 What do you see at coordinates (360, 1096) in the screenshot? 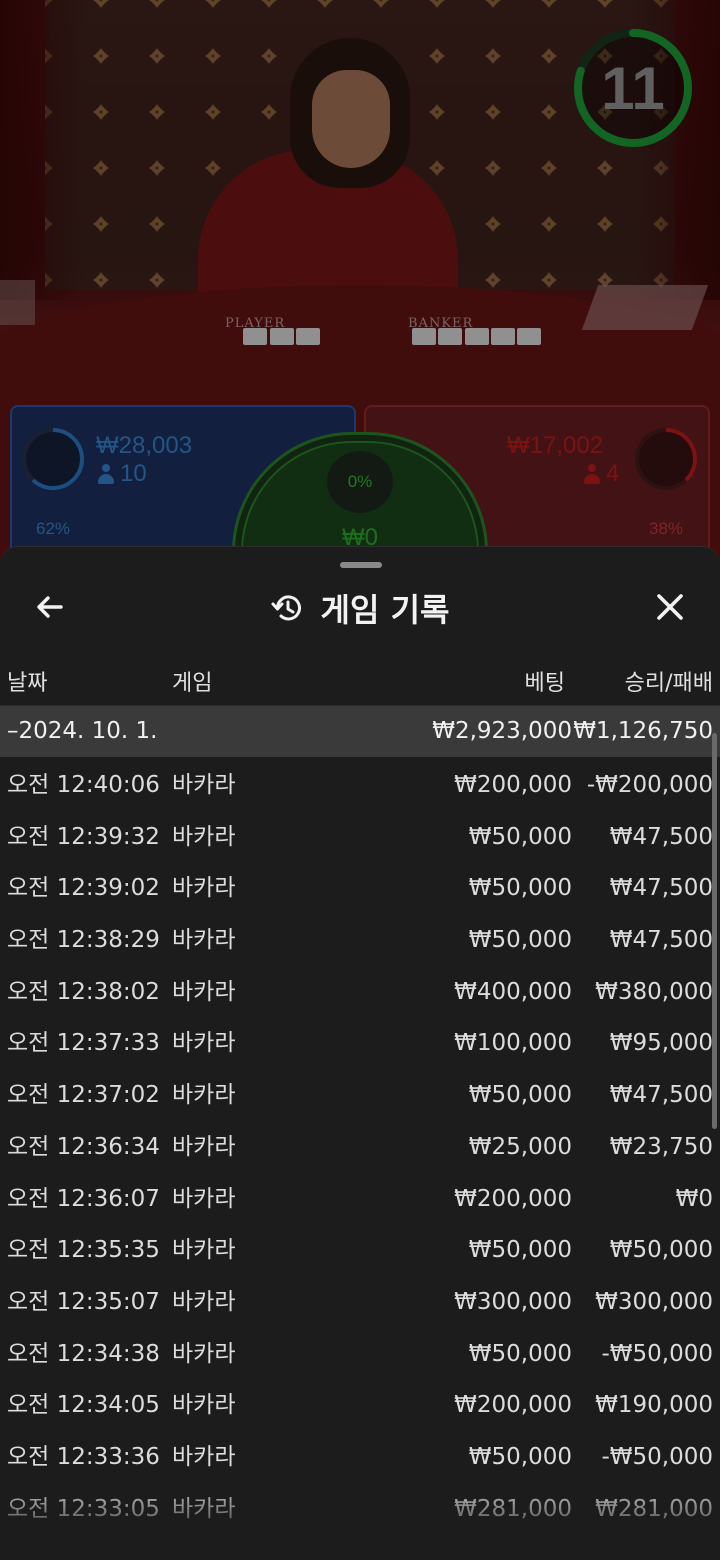
I see `history-row: 오전 12:37:02 바카라 ₩50,000 ₩47,500` at bounding box center [360, 1096].